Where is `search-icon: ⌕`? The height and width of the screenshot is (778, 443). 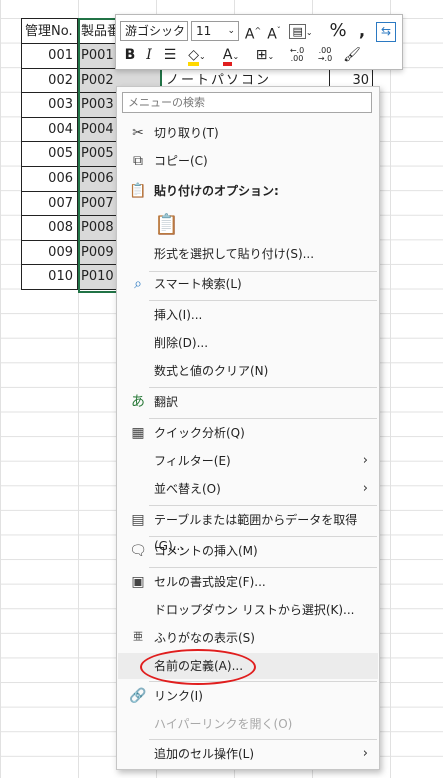
search-icon: ⌕ is located at coordinates (138, 284).